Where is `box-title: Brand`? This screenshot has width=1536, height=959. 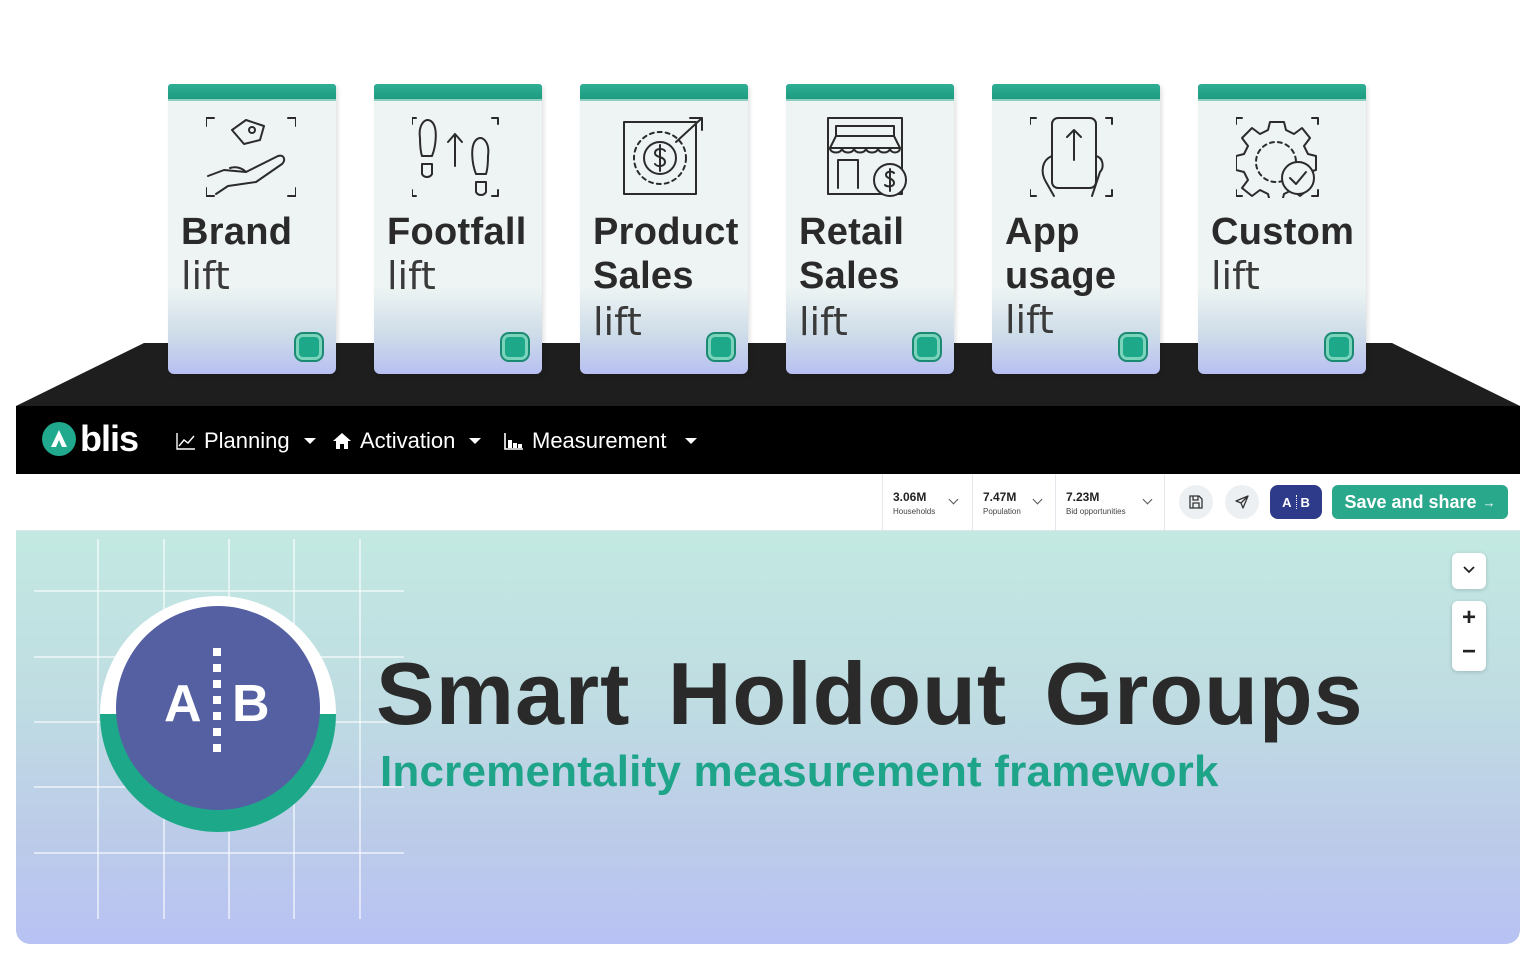
box-title: Brand is located at coordinates (237, 232).